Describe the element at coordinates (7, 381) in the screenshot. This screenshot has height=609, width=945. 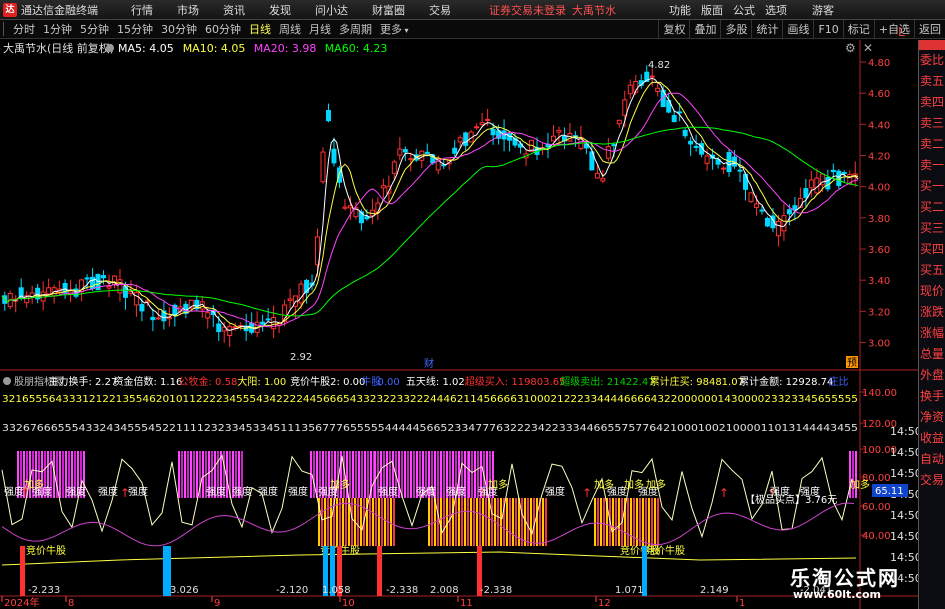
I see `indicator-settings-icon` at that location.